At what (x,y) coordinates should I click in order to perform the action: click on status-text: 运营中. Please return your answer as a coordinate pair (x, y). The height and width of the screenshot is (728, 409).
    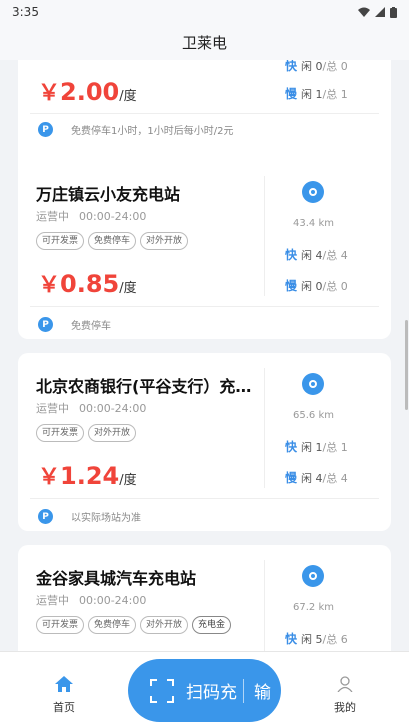
    Looking at the image, I should click on (52, 600).